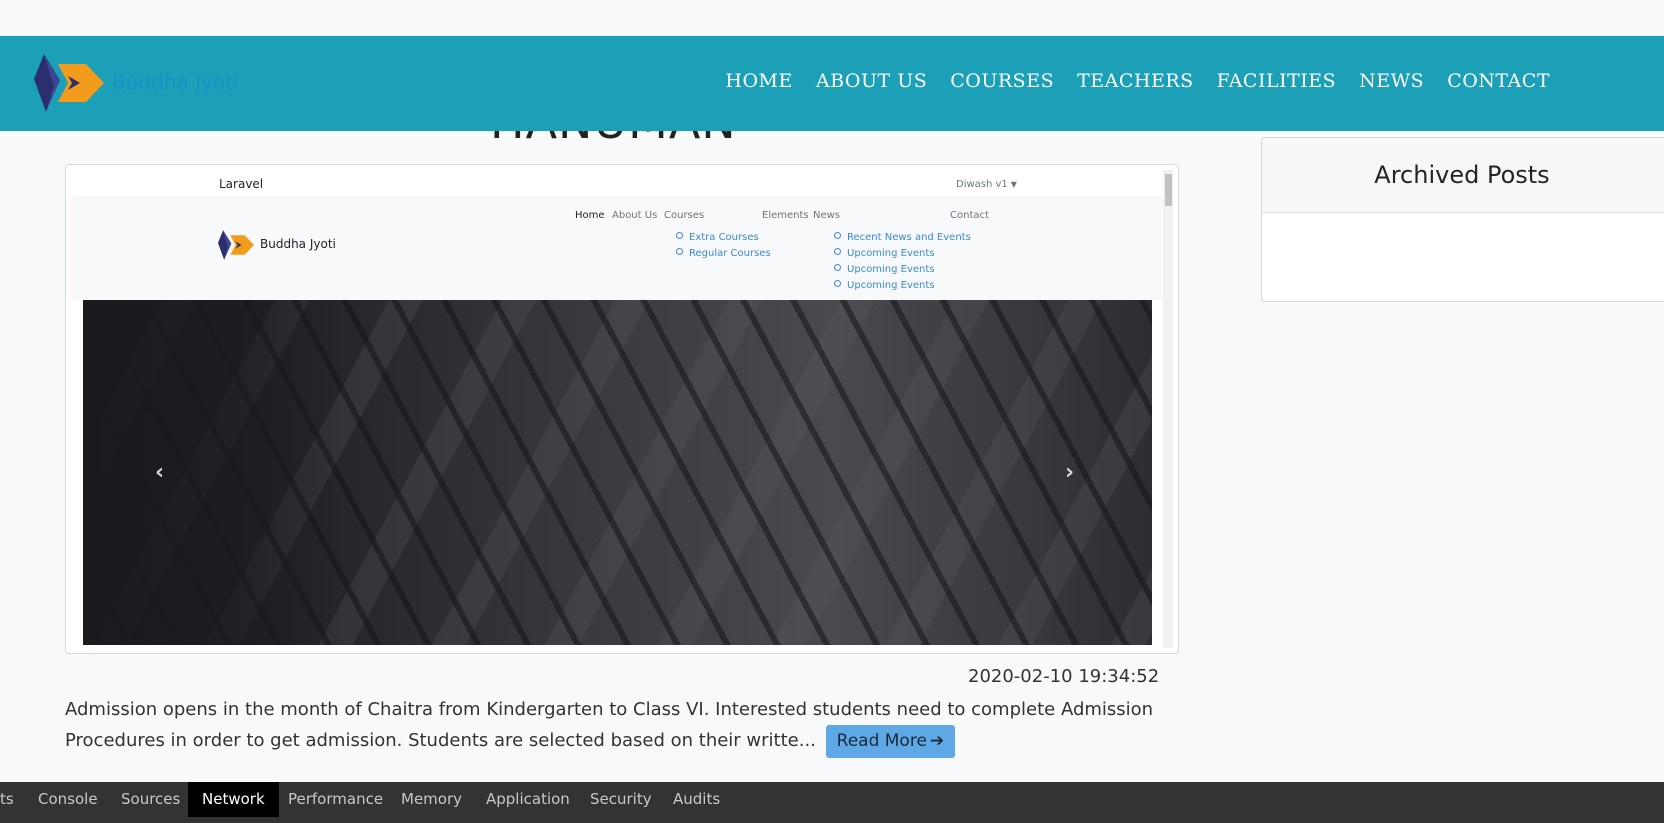  Describe the element at coordinates (431, 799) in the screenshot. I see `devtools-tab-memory: Memory` at that location.